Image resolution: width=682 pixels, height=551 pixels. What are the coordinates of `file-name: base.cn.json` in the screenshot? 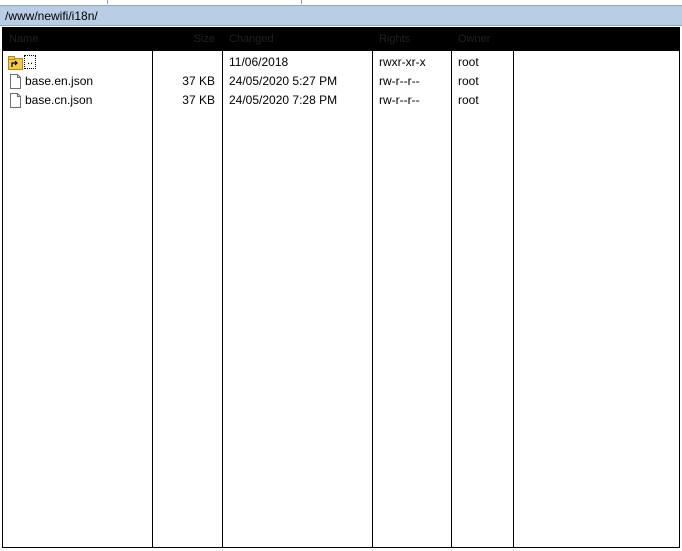 It's located at (59, 100).